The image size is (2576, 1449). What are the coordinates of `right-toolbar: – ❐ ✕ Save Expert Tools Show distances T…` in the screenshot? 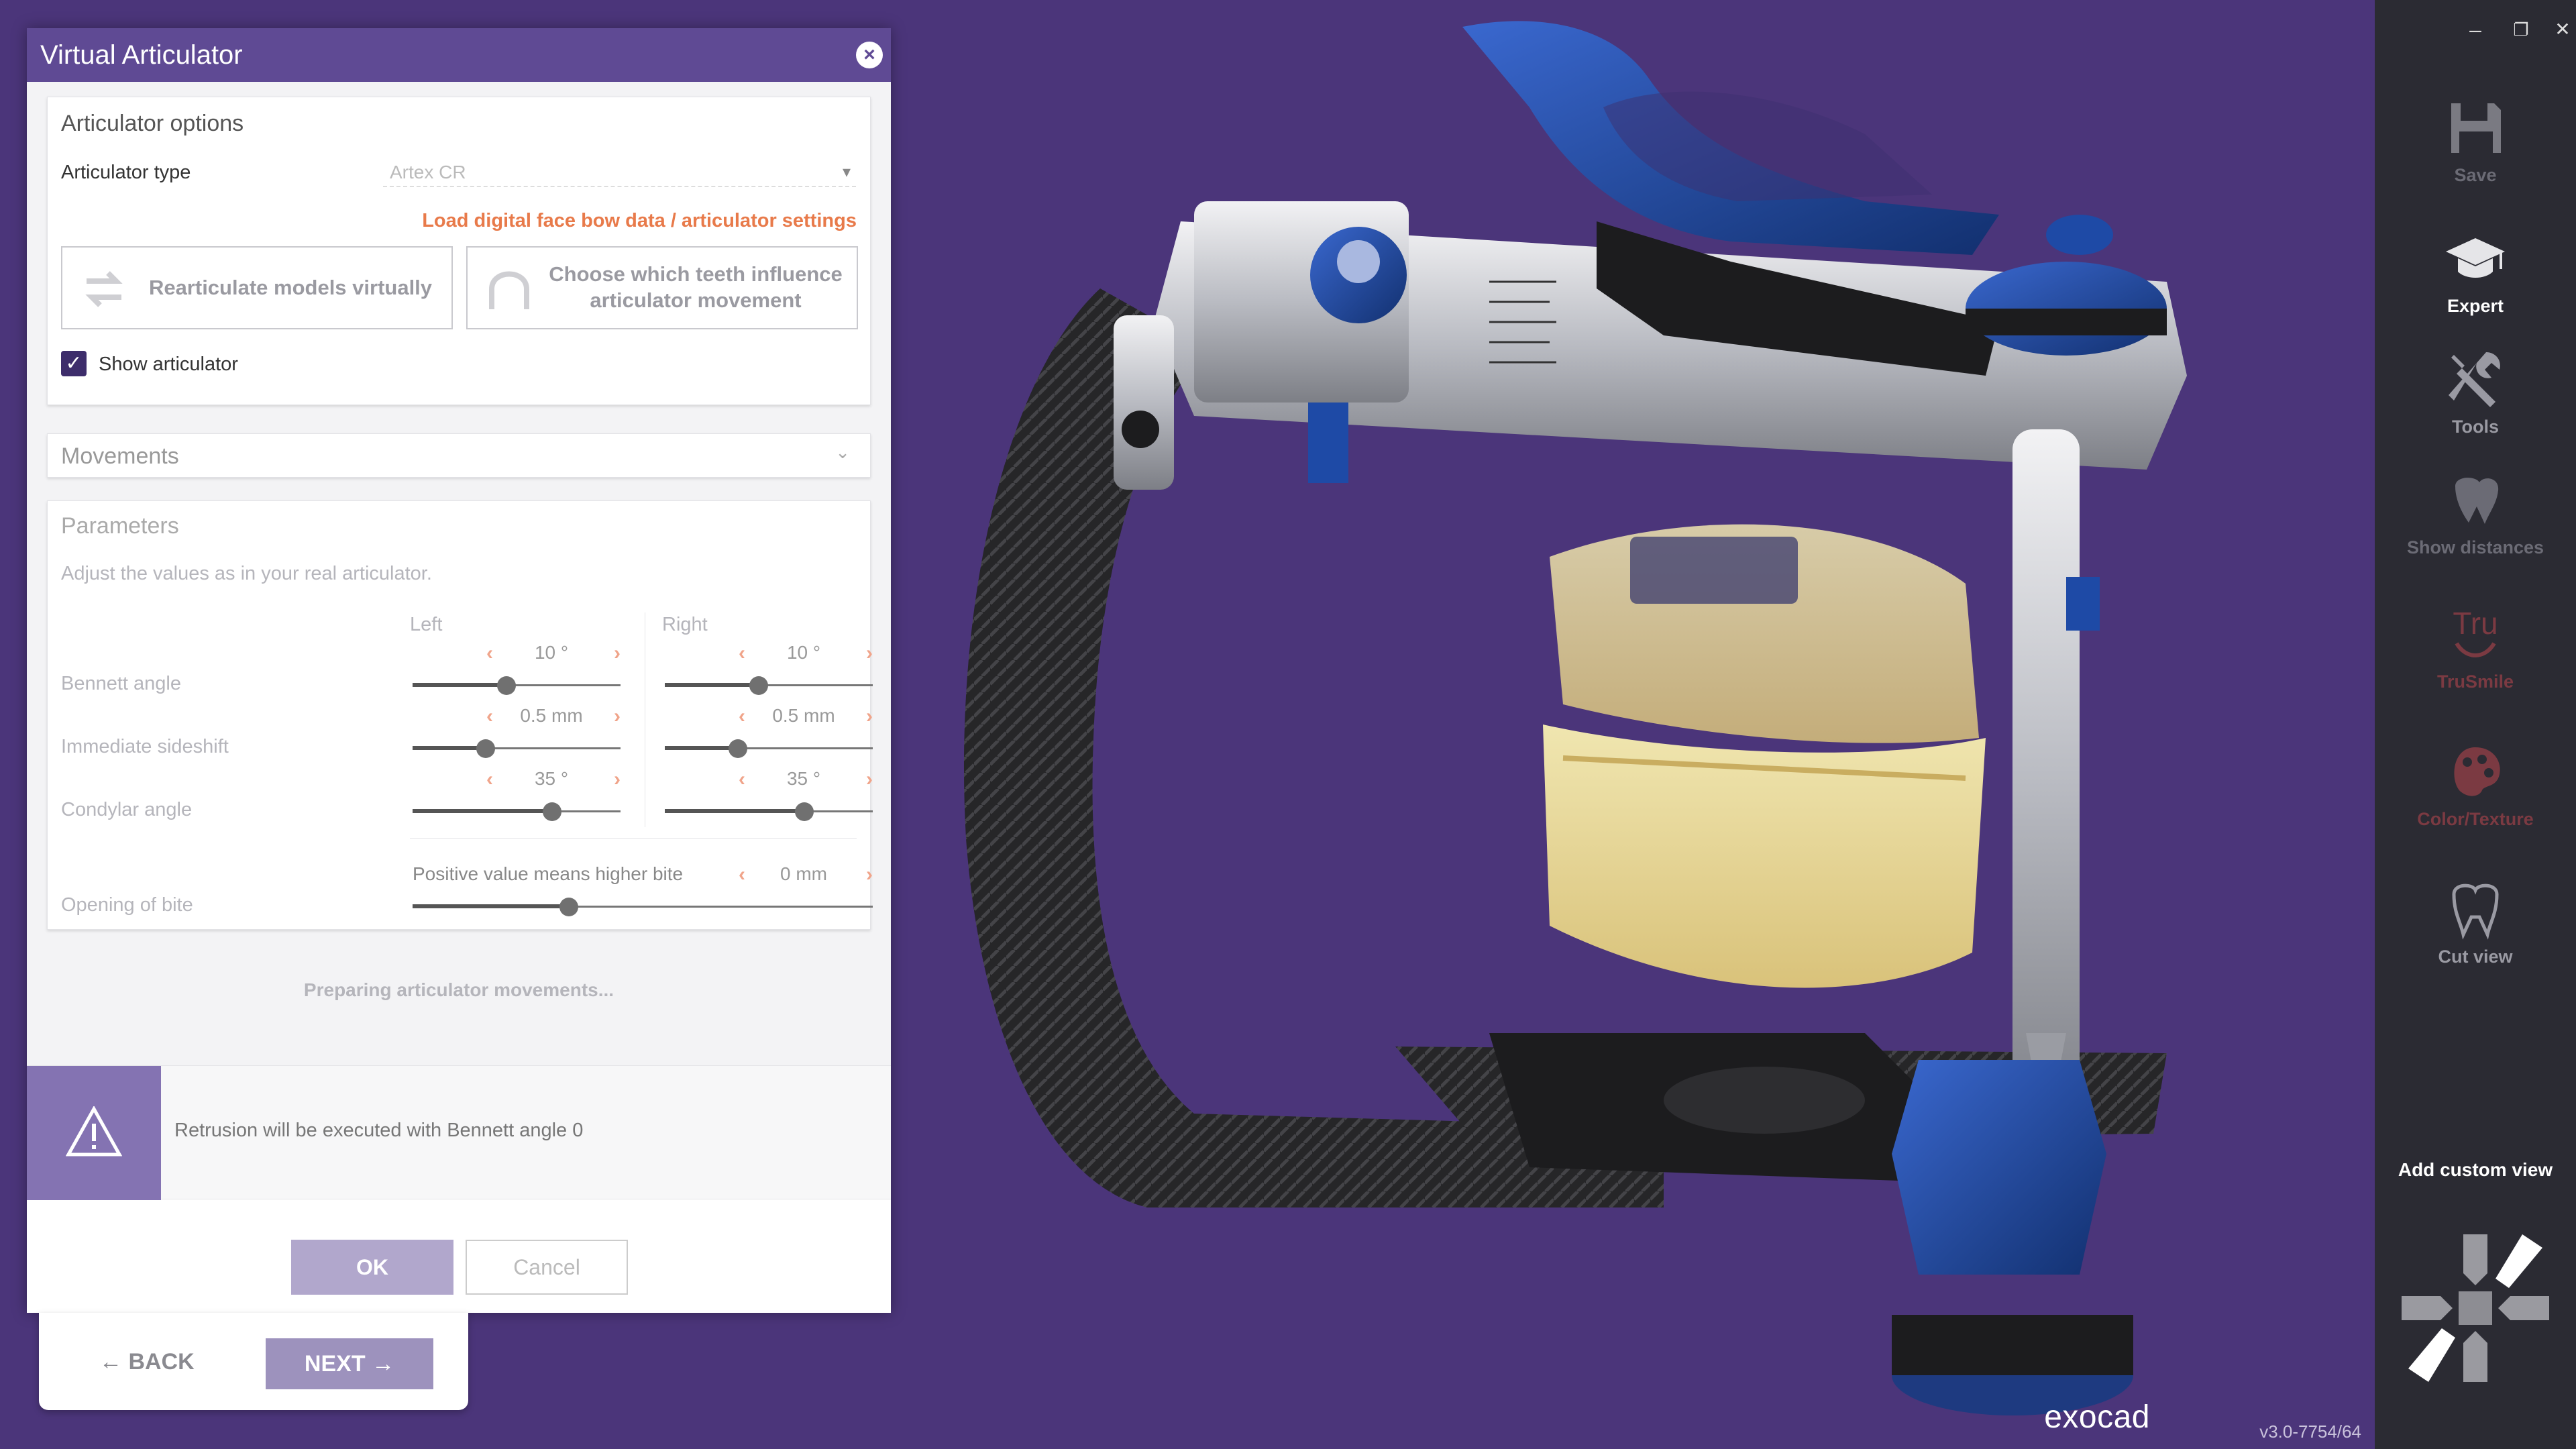 It's located at (2475, 724).